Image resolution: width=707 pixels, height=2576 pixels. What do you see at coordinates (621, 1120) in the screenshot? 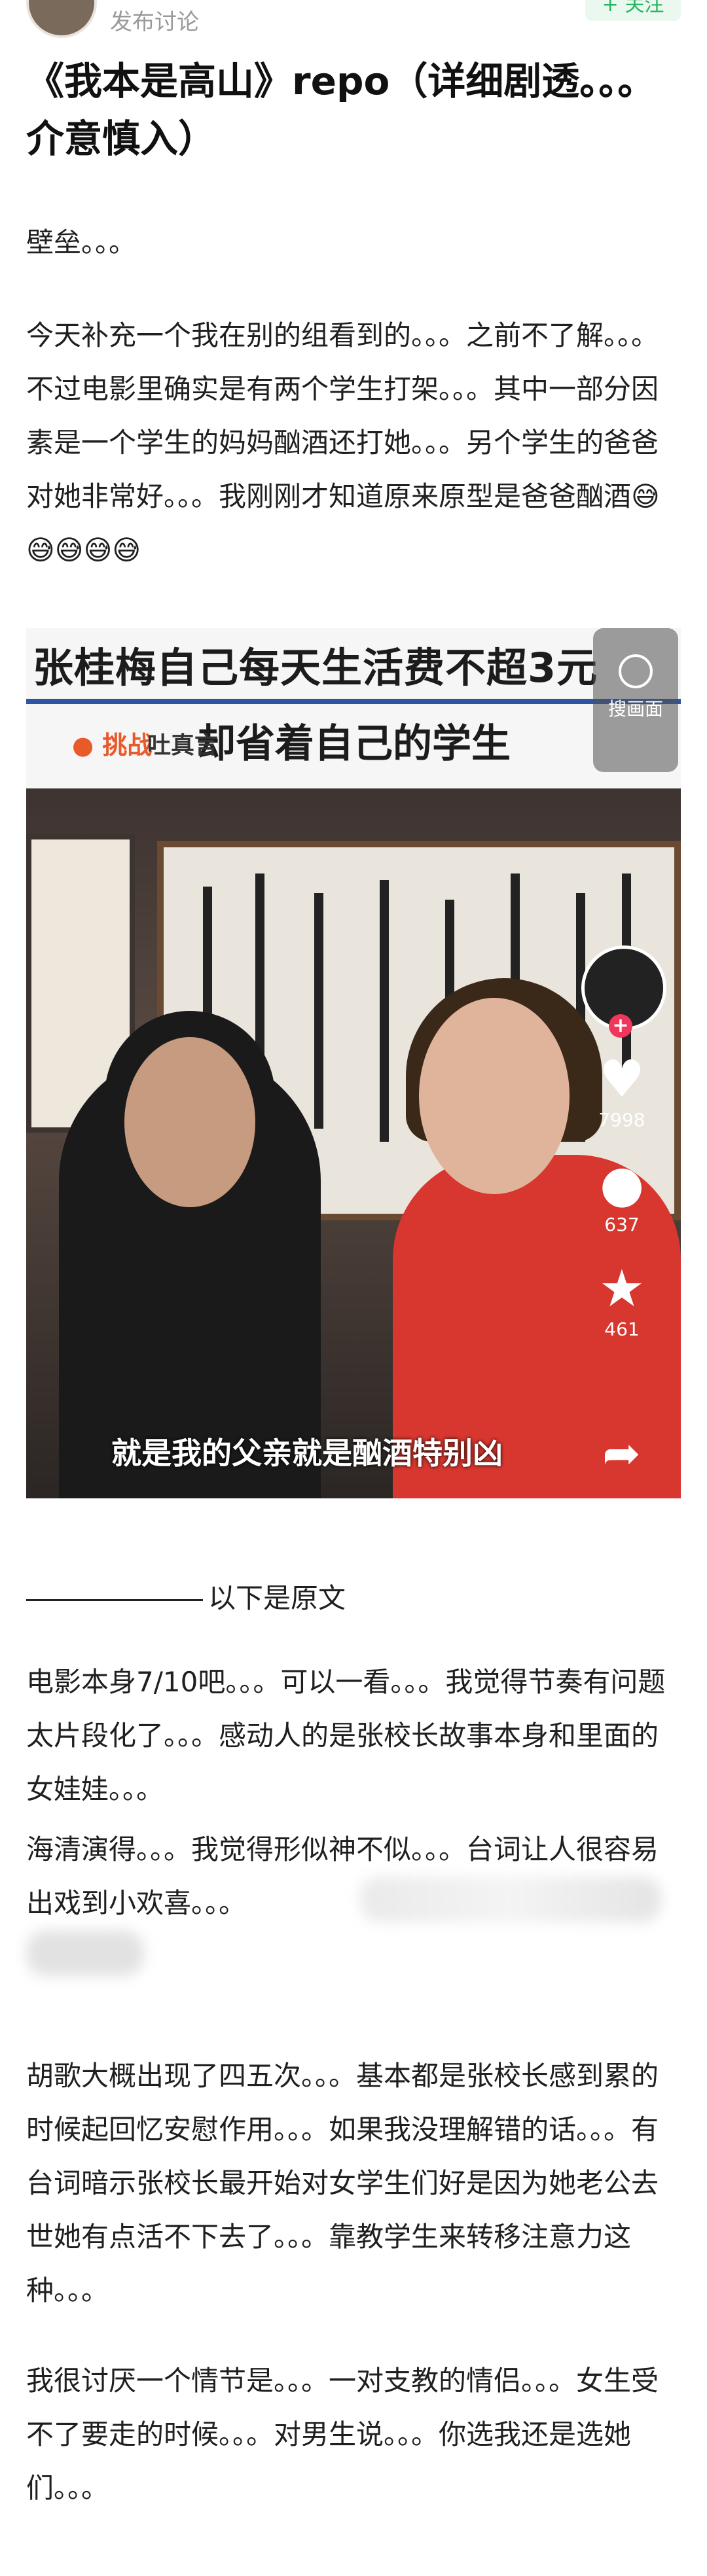
I see `like-count: 7998` at bounding box center [621, 1120].